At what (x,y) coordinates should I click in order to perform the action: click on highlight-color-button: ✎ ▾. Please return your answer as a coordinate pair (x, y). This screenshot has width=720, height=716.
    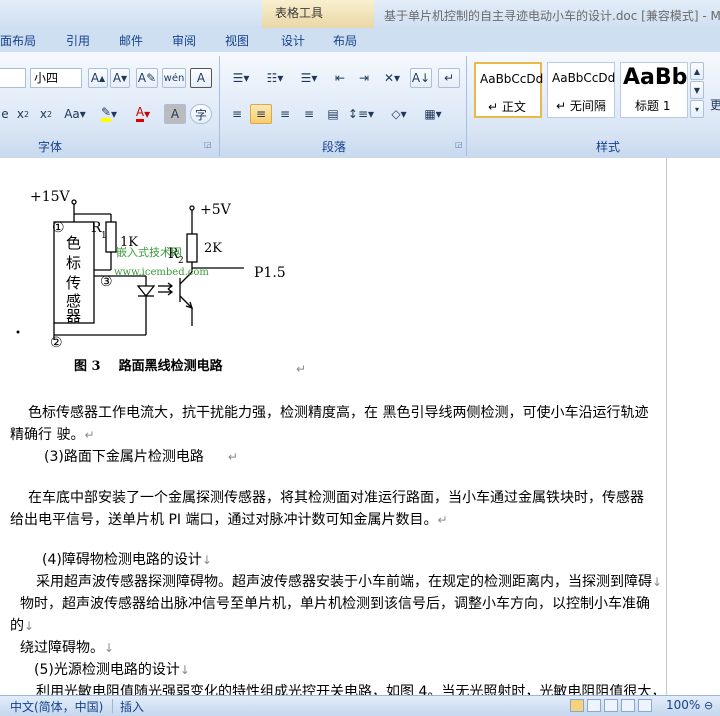
    Looking at the image, I should click on (109, 114).